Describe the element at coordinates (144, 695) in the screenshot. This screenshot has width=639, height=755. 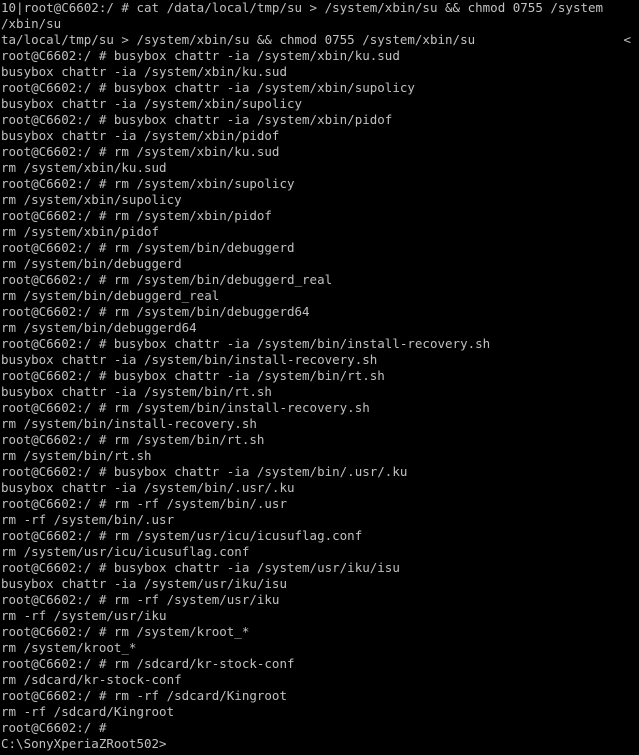
I see `terminal-line: root@C6602:/ # rm -rf /sdcard/Kingroot` at that location.